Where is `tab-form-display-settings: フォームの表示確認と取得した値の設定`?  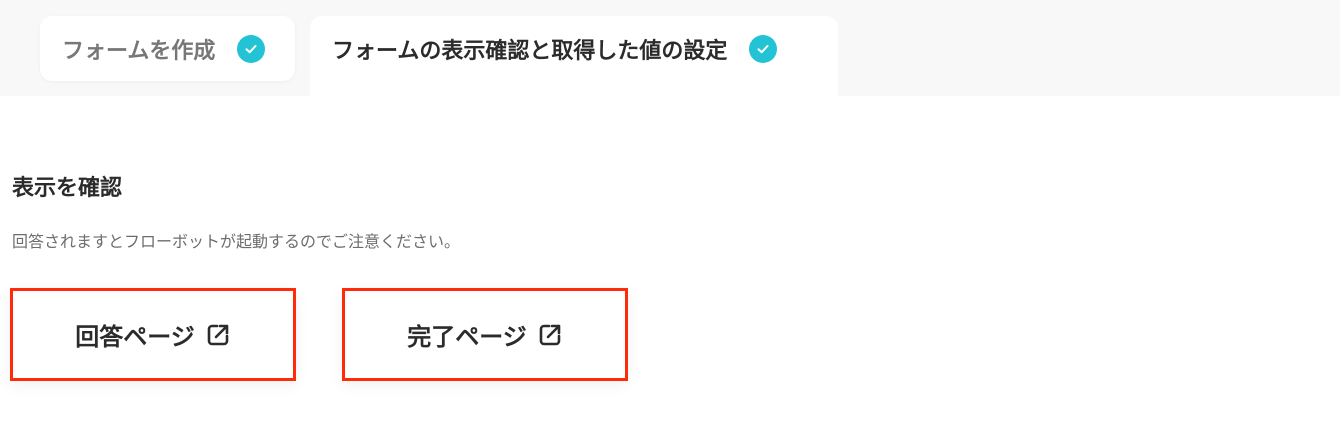 tab-form-display-settings: フォームの表示確認と取得した値の設定 is located at coordinates (574, 56).